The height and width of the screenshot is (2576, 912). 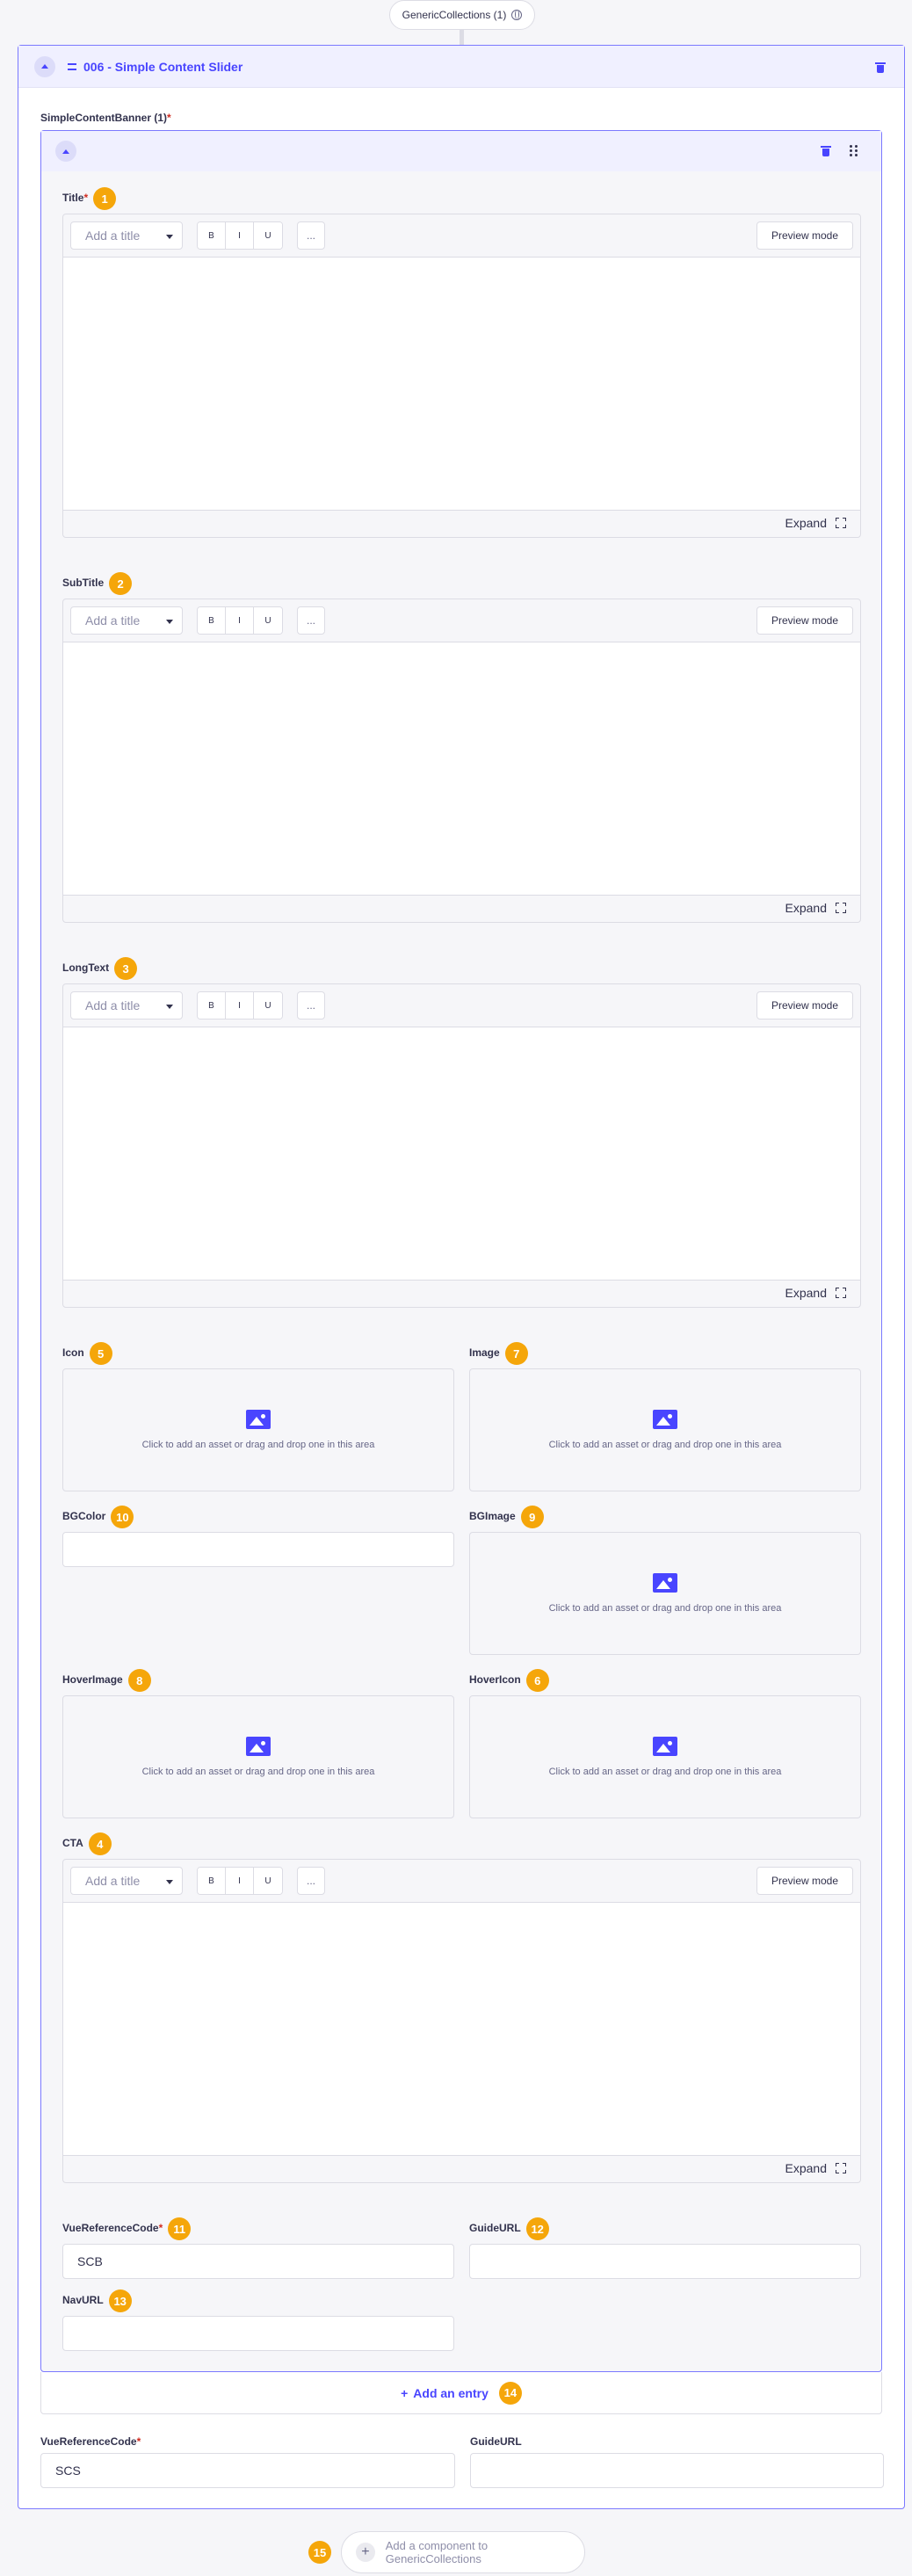 I want to click on step-badge: 4, so click(x=100, y=1843).